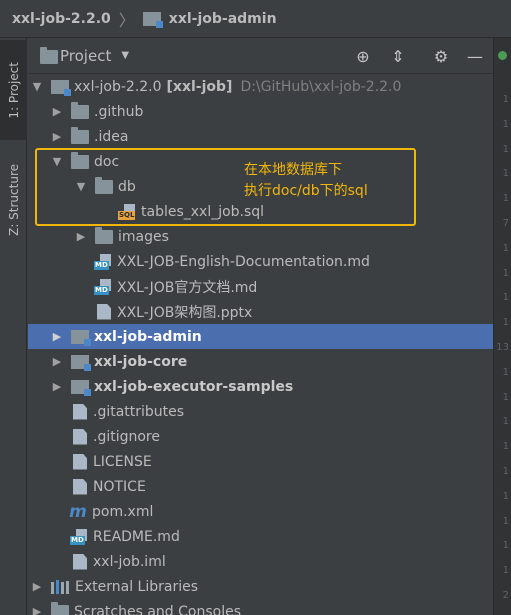 The width and height of the screenshot is (511, 615). What do you see at coordinates (398, 56) in the screenshot?
I see `collapse-all-icon: ⇕` at bounding box center [398, 56].